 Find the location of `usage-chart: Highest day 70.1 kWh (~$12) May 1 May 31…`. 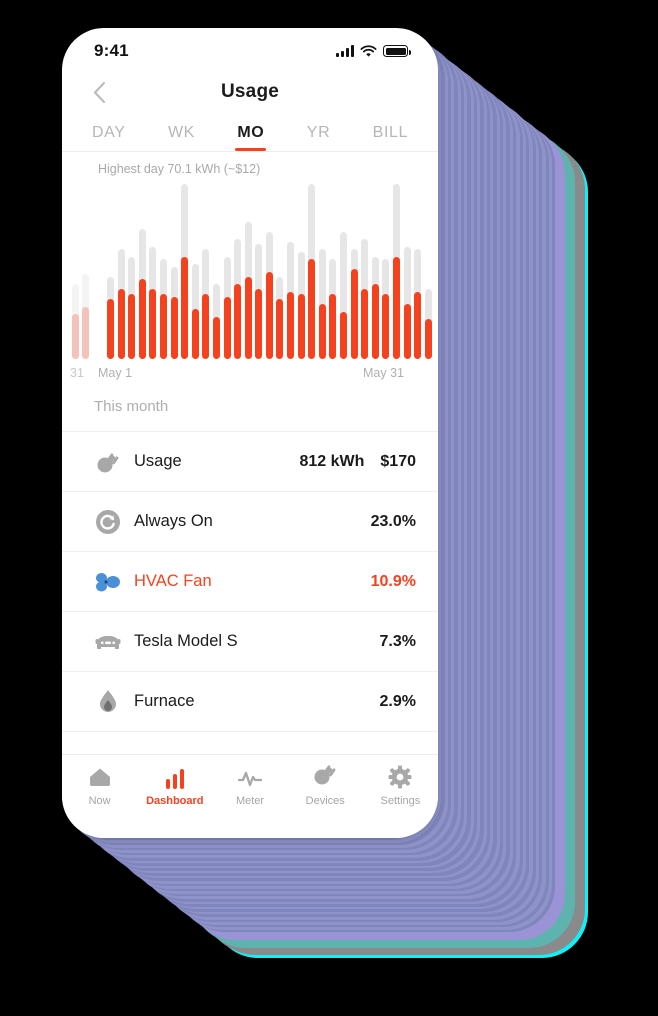

usage-chart: Highest day 70.1 kWh (~$12) May 1 May 31… is located at coordinates (250, 266).